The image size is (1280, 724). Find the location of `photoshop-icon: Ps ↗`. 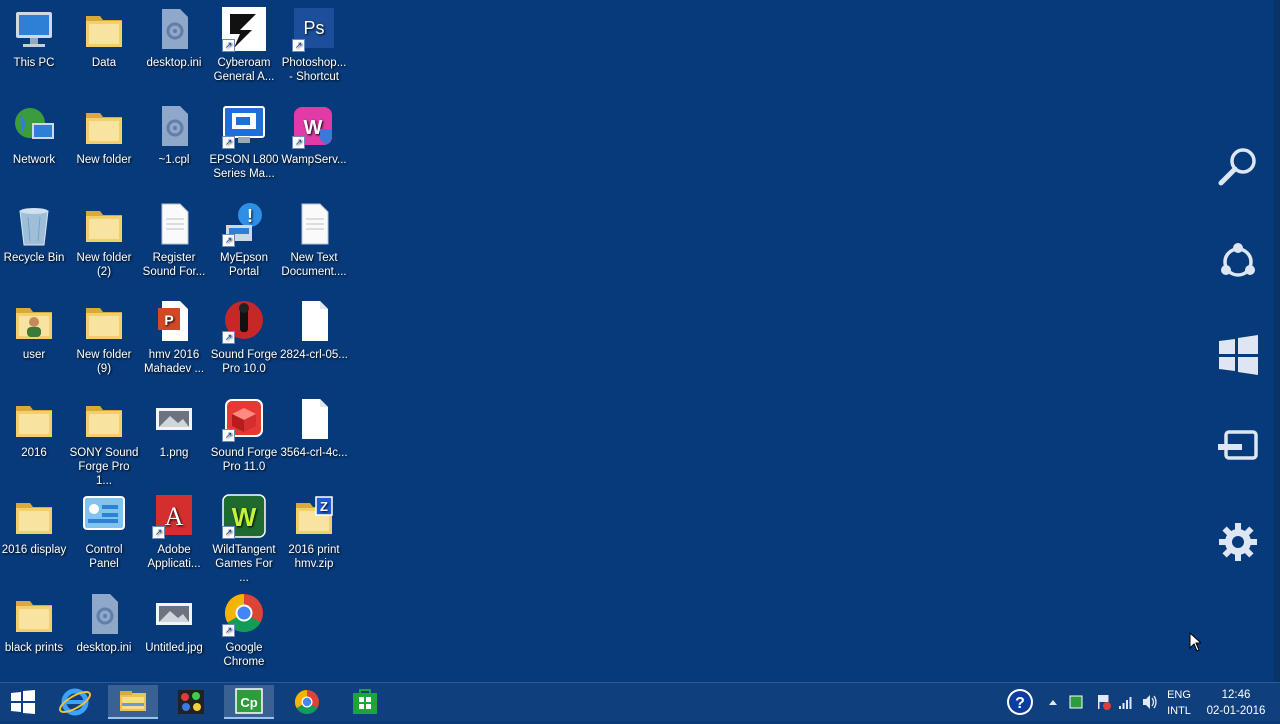

photoshop-icon: Ps ↗ is located at coordinates (314, 29).